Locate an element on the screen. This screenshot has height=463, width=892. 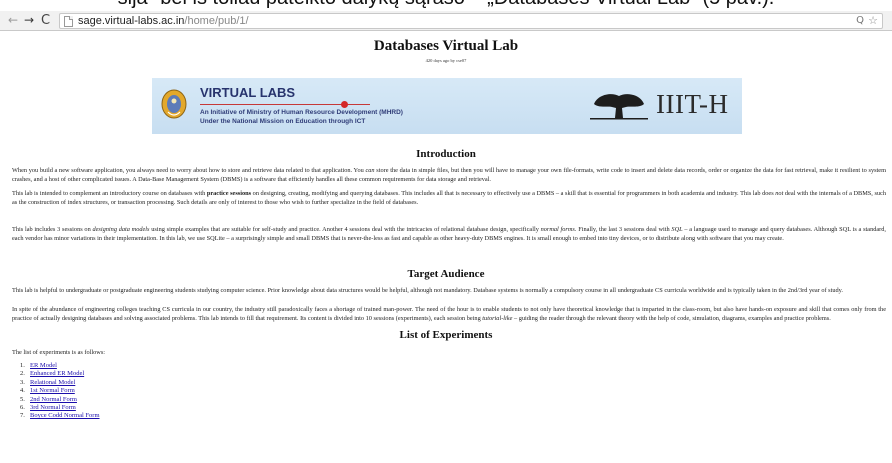
target-audience-heading: Target Audience is located at coordinates (446, 274).